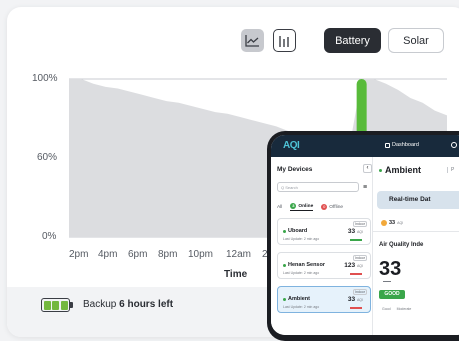  What do you see at coordinates (45, 78) in the screenshot?
I see `y-tick-label: 100%` at bounding box center [45, 78].